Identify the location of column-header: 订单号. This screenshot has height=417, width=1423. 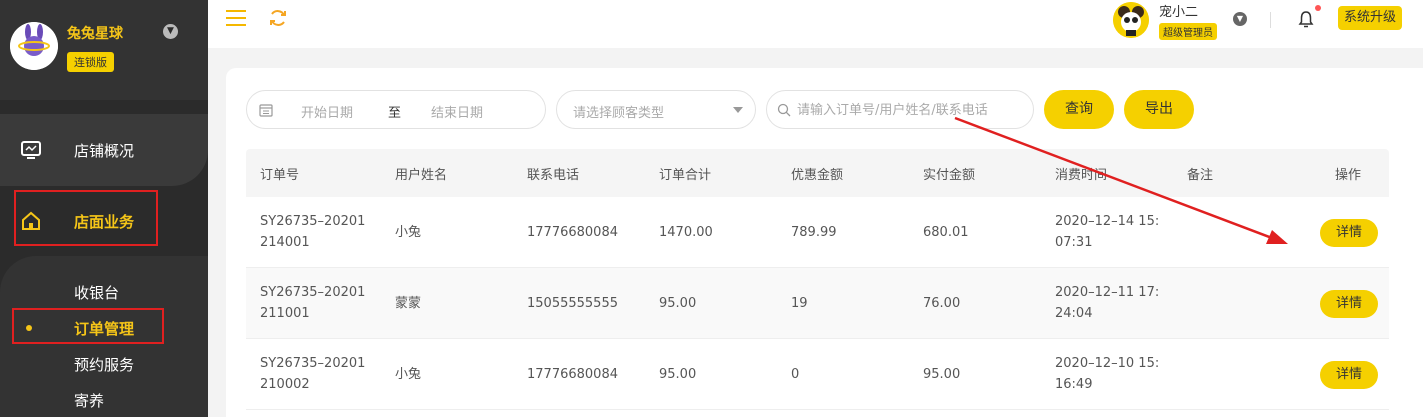
(280, 175).